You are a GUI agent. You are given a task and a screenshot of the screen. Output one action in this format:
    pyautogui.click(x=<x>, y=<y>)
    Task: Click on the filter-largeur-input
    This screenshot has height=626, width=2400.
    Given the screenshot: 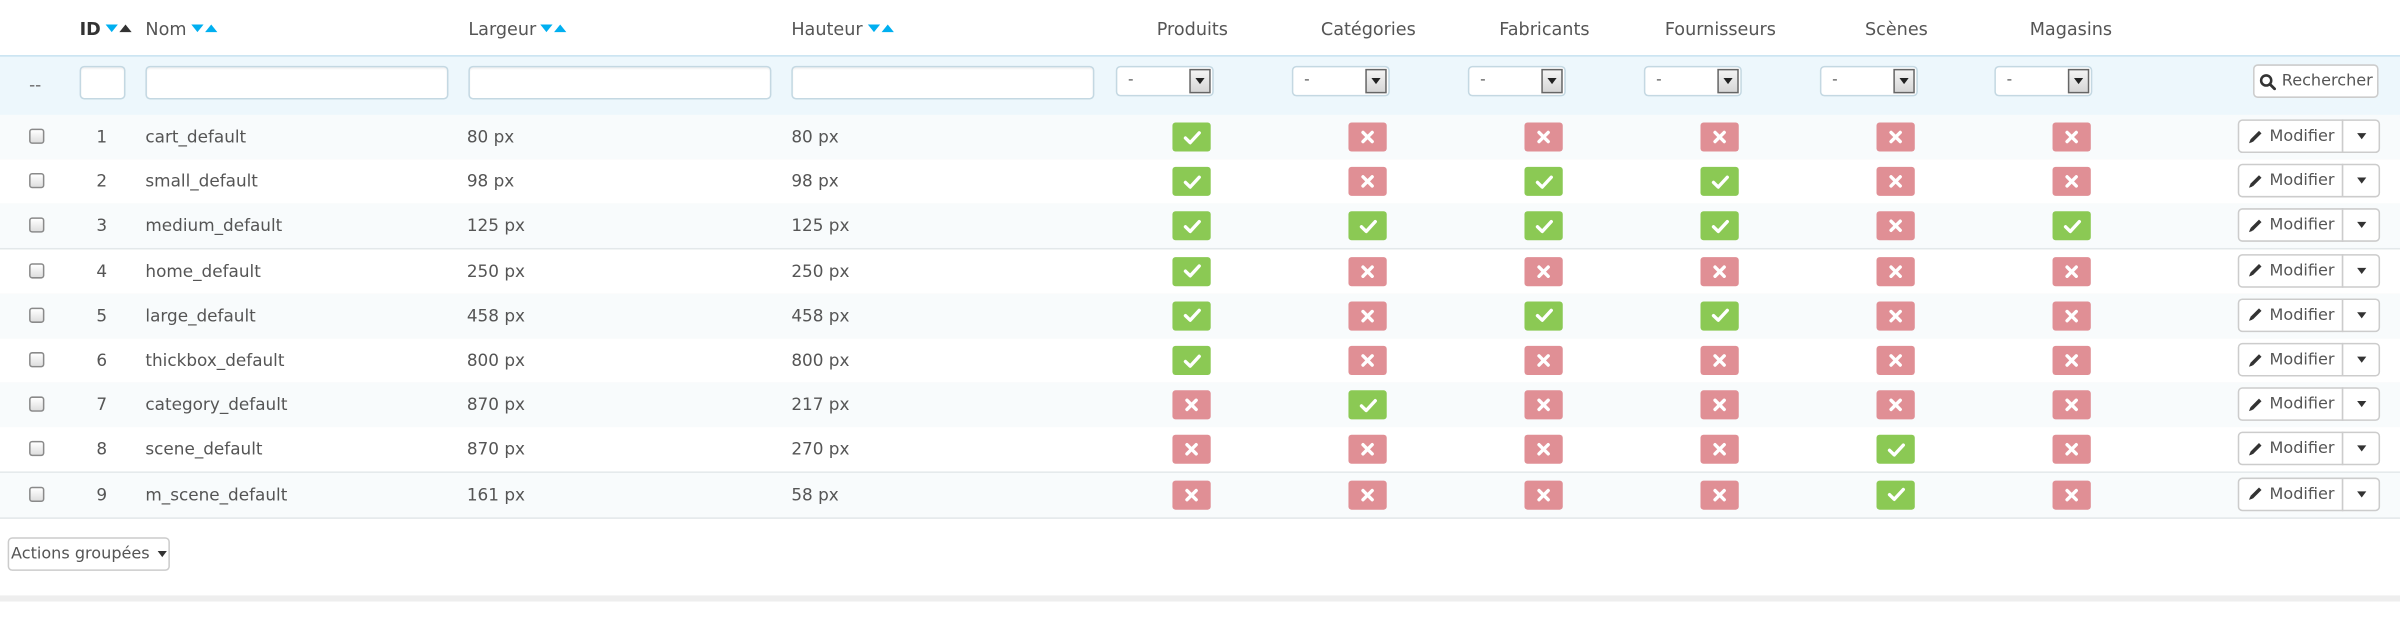 What is the action you would take?
    pyautogui.click(x=620, y=82)
    